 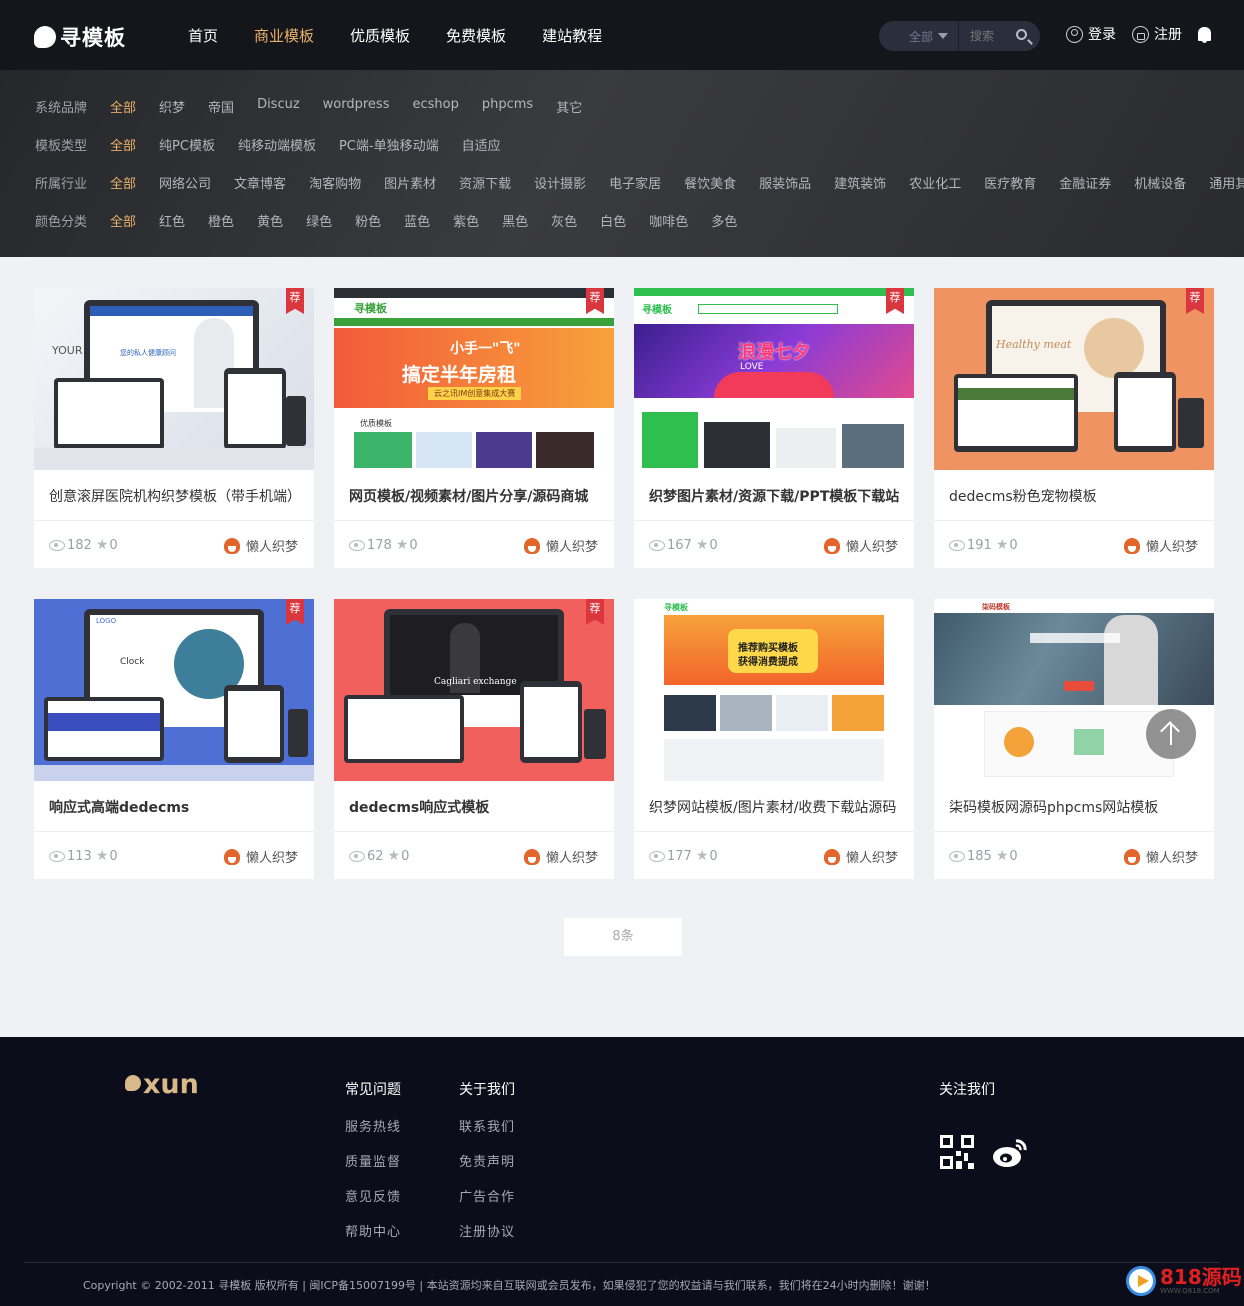 I want to click on filter-option: 农业化工, so click(x=935, y=182).